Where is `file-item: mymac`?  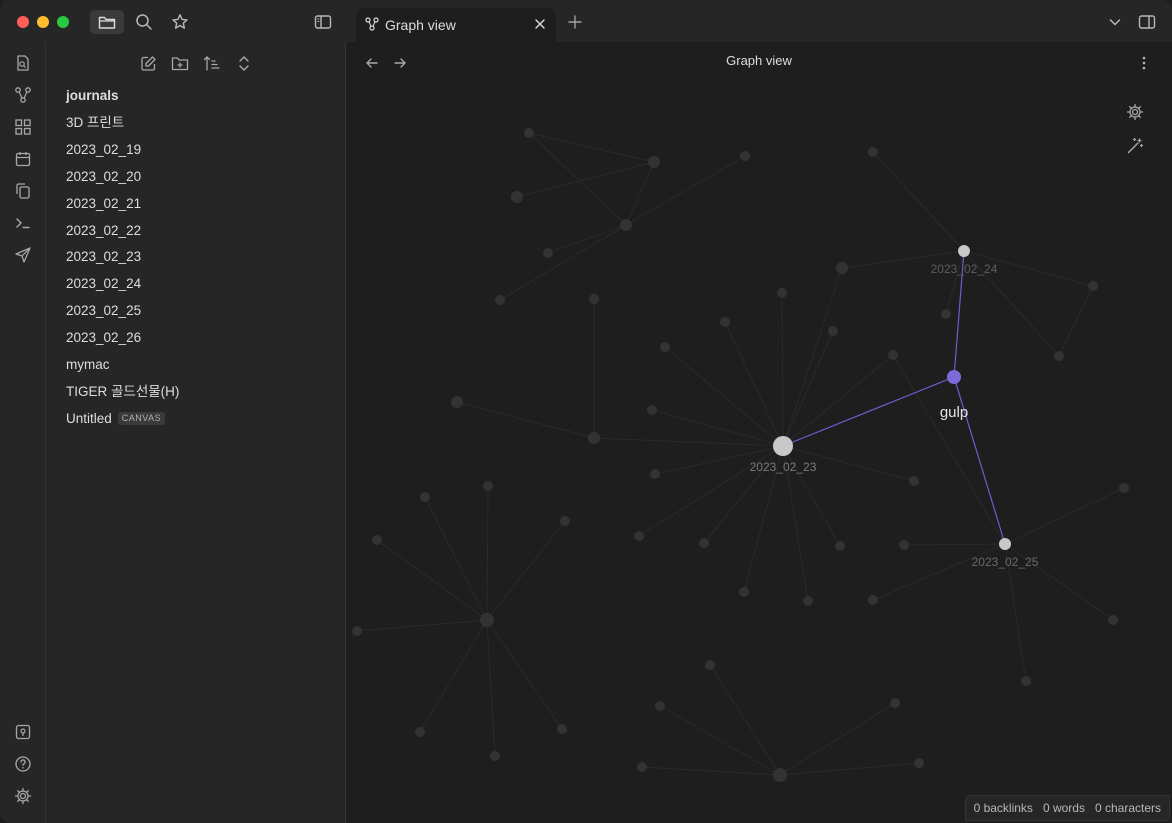
file-item: mymac is located at coordinates (88, 365).